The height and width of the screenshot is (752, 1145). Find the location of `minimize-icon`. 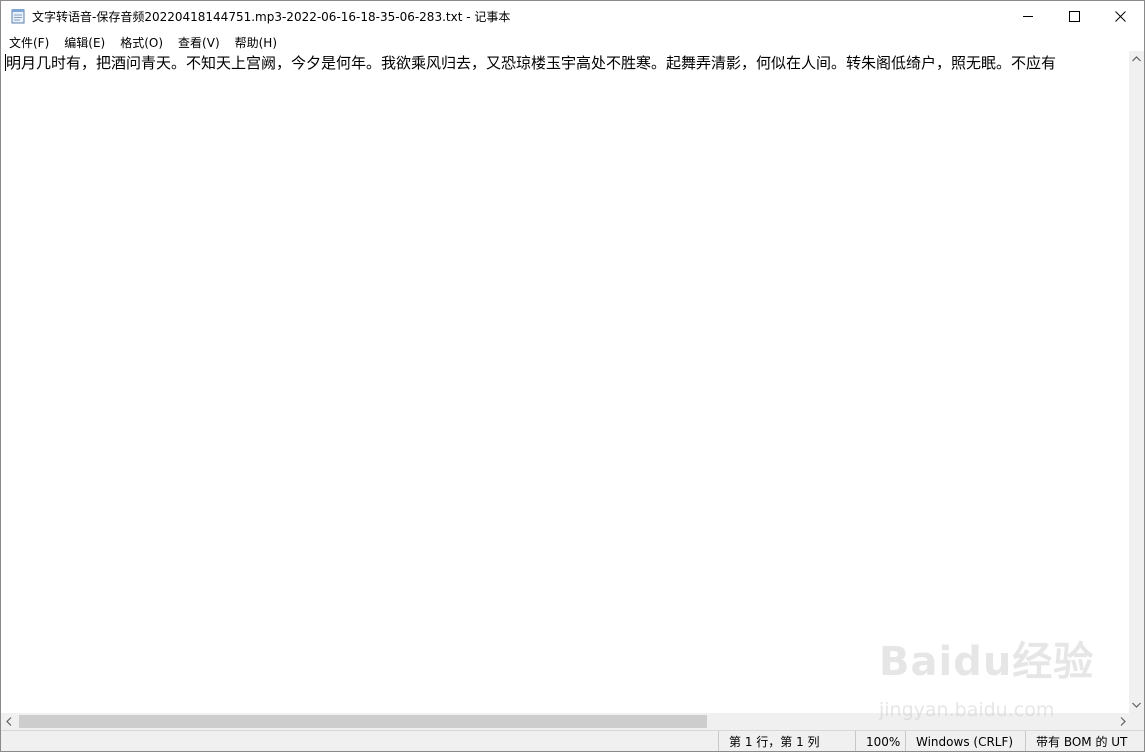

minimize-icon is located at coordinates (1028, 16).